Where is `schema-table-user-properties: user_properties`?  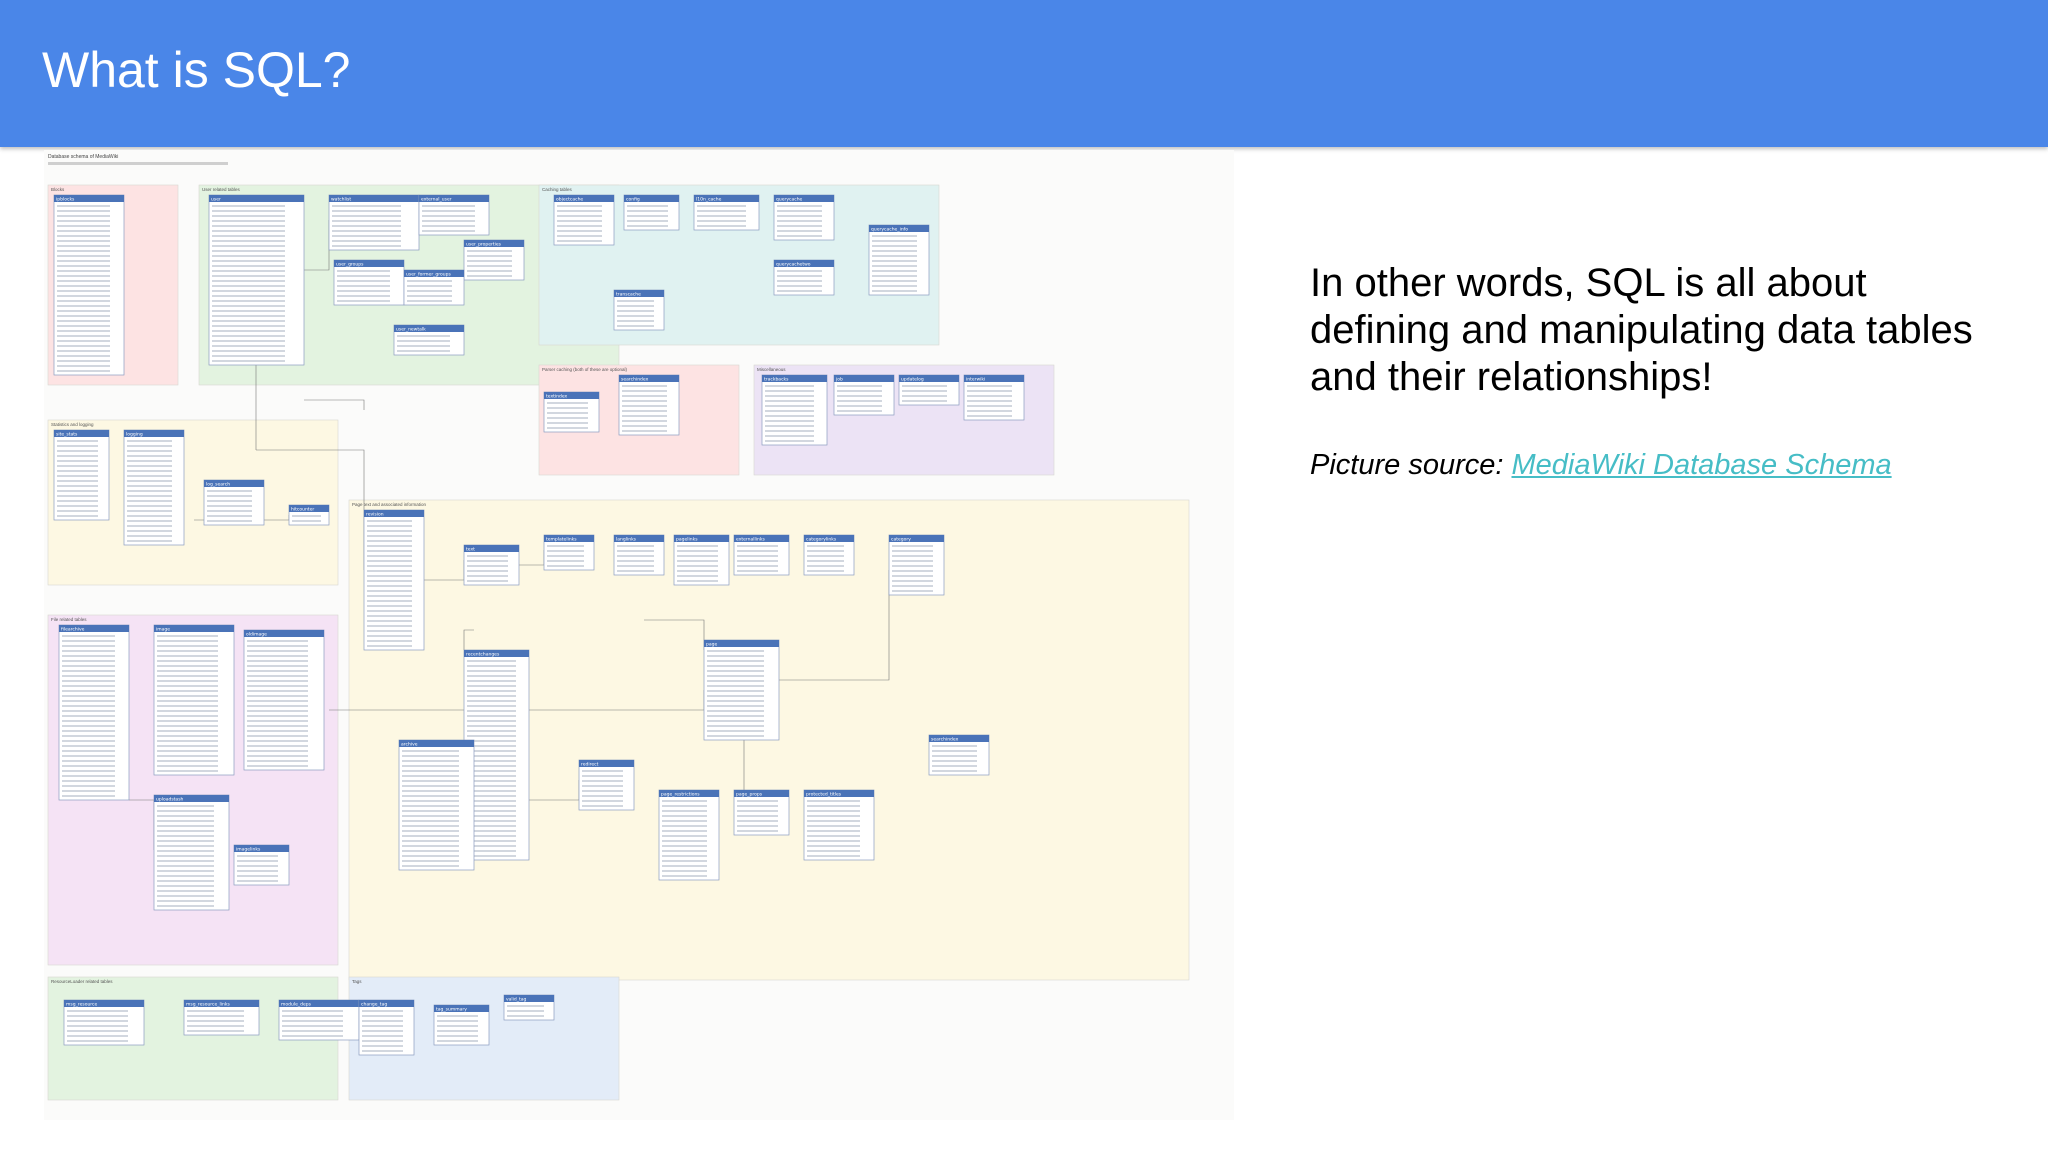 schema-table-user-properties: user_properties is located at coordinates (494, 260).